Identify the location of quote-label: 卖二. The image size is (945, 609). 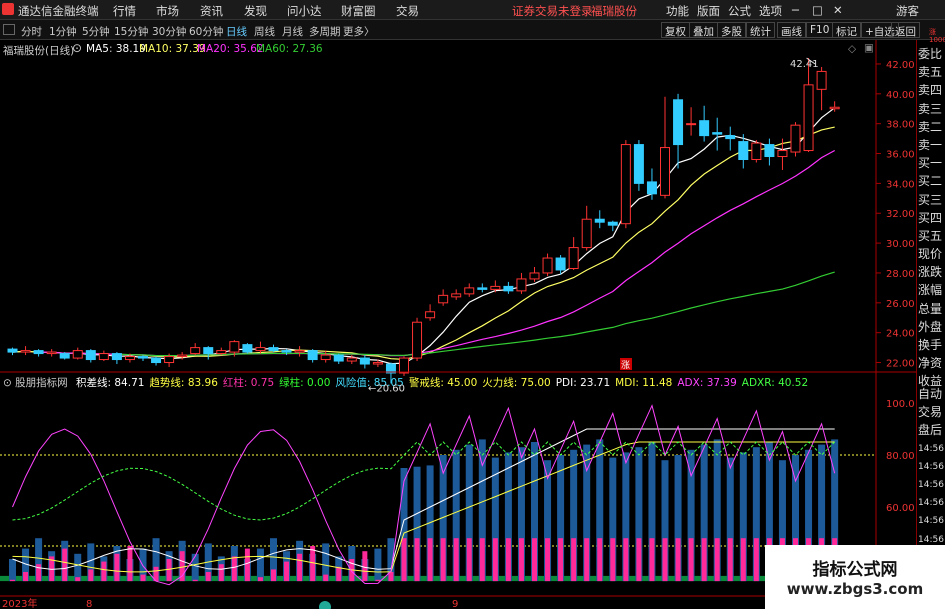
(930, 126).